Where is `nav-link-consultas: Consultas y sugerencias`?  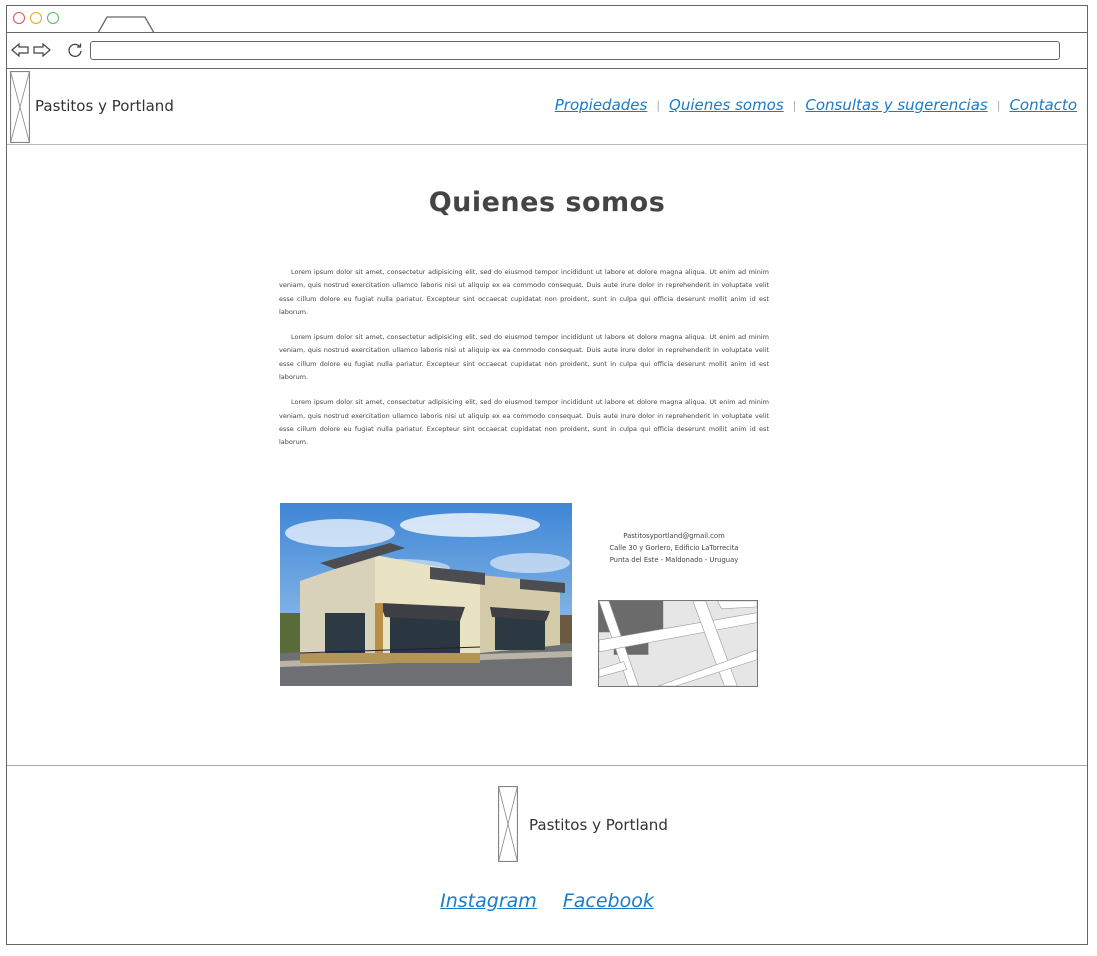
nav-link-consultas: Consultas y sugerencias is located at coordinates (896, 105).